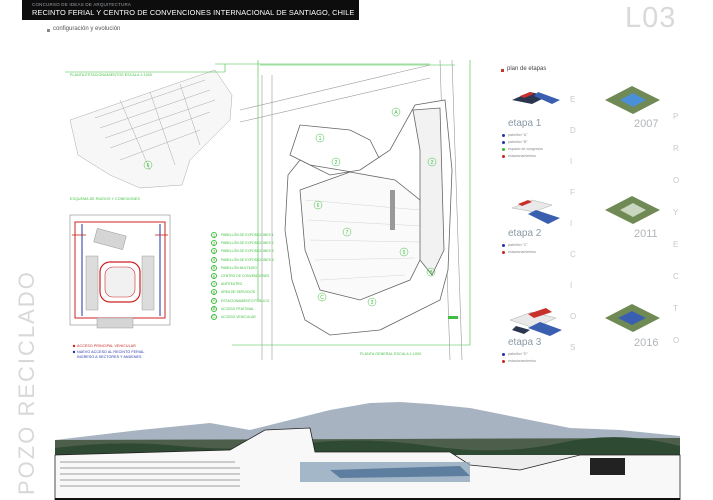  I want to click on svg-text: C, so click(322, 298).